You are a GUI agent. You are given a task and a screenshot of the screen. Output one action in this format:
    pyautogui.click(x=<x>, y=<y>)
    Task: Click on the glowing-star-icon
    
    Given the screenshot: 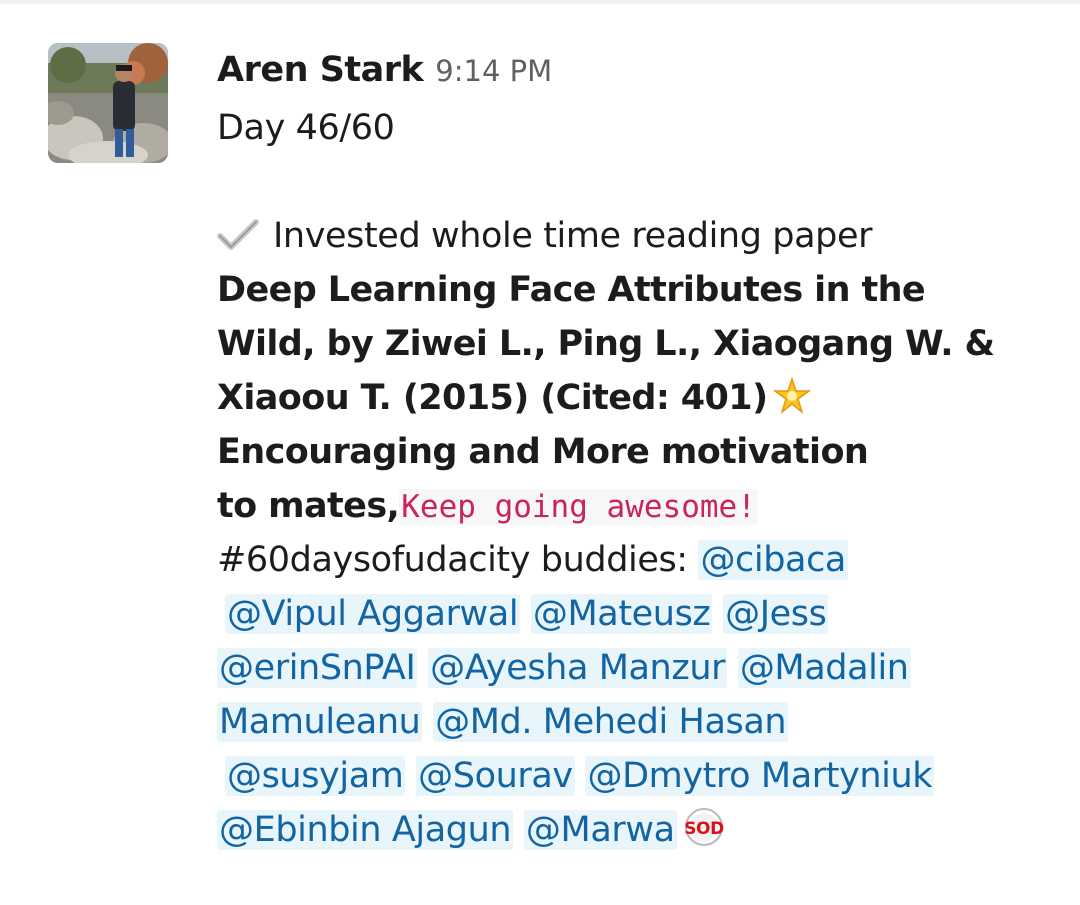 What is the action you would take?
    pyautogui.click(x=792, y=396)
    